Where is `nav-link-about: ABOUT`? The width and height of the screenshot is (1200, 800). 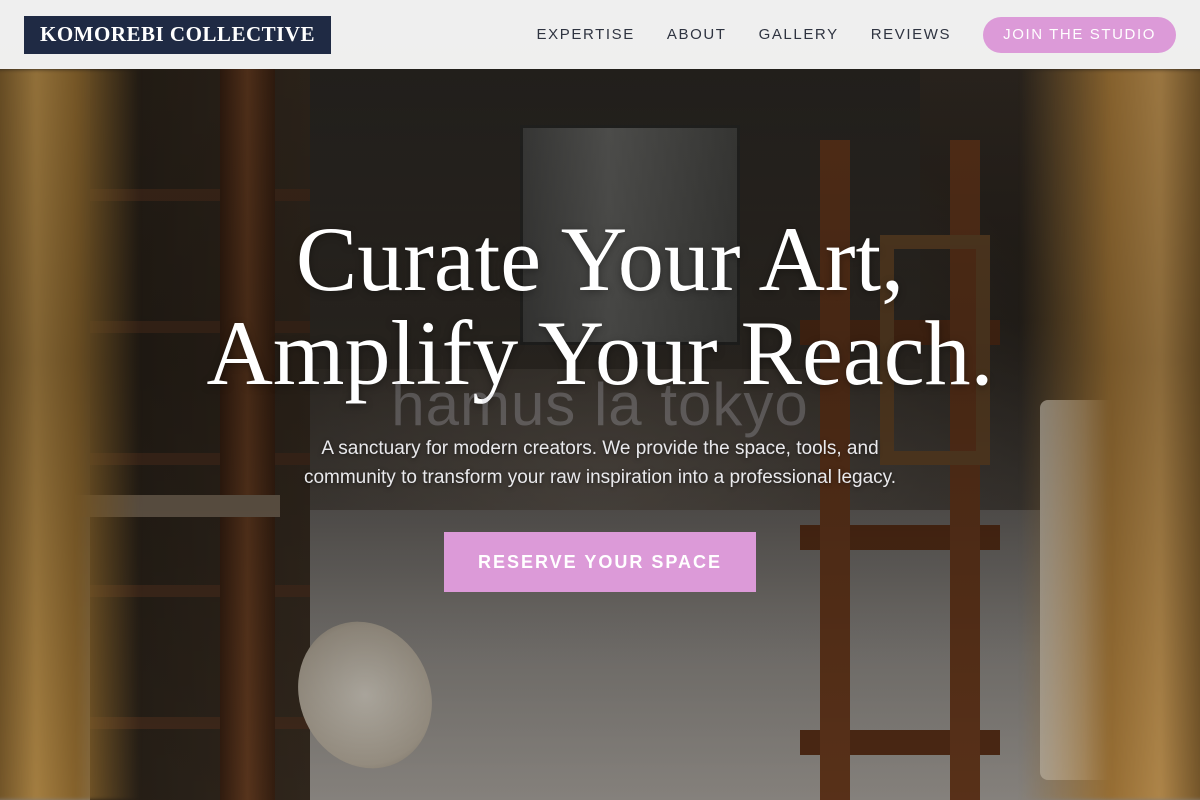 nav-link-about: ABOUT is located at coordinates (697, 34).